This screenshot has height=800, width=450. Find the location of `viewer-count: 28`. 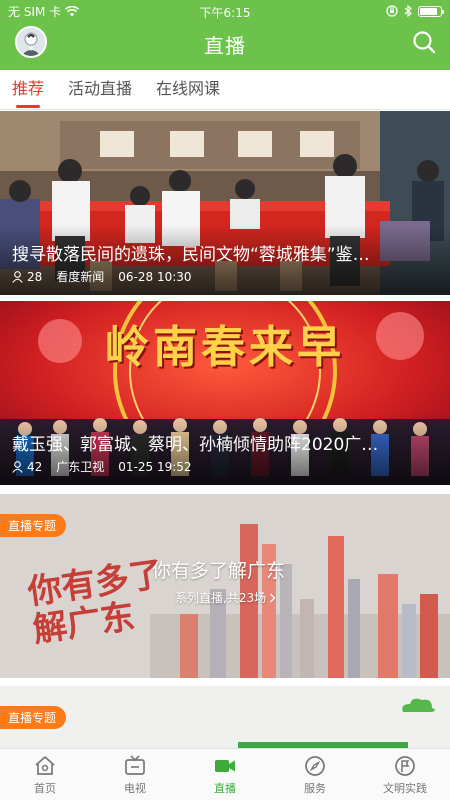

viewer-count: 28 is located at coordinates (27, 277).